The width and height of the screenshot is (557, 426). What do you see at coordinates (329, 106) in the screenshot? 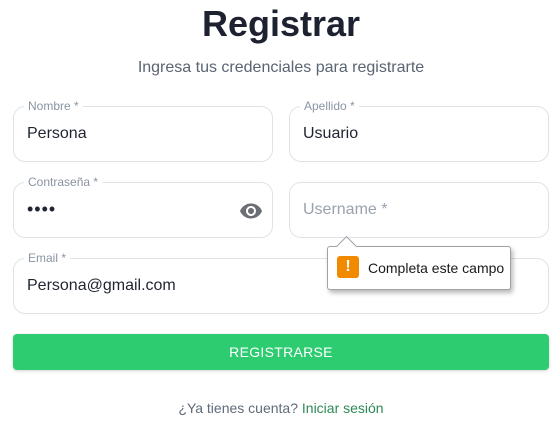
I see `apellido-label: Apellido *` at bounding box center [329, 106].